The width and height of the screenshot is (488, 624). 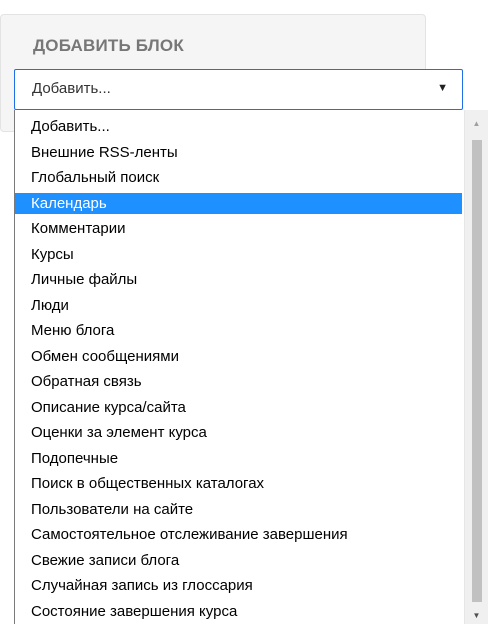 I want to click on dropdown-option: Люди, so click(x=238, y=305).